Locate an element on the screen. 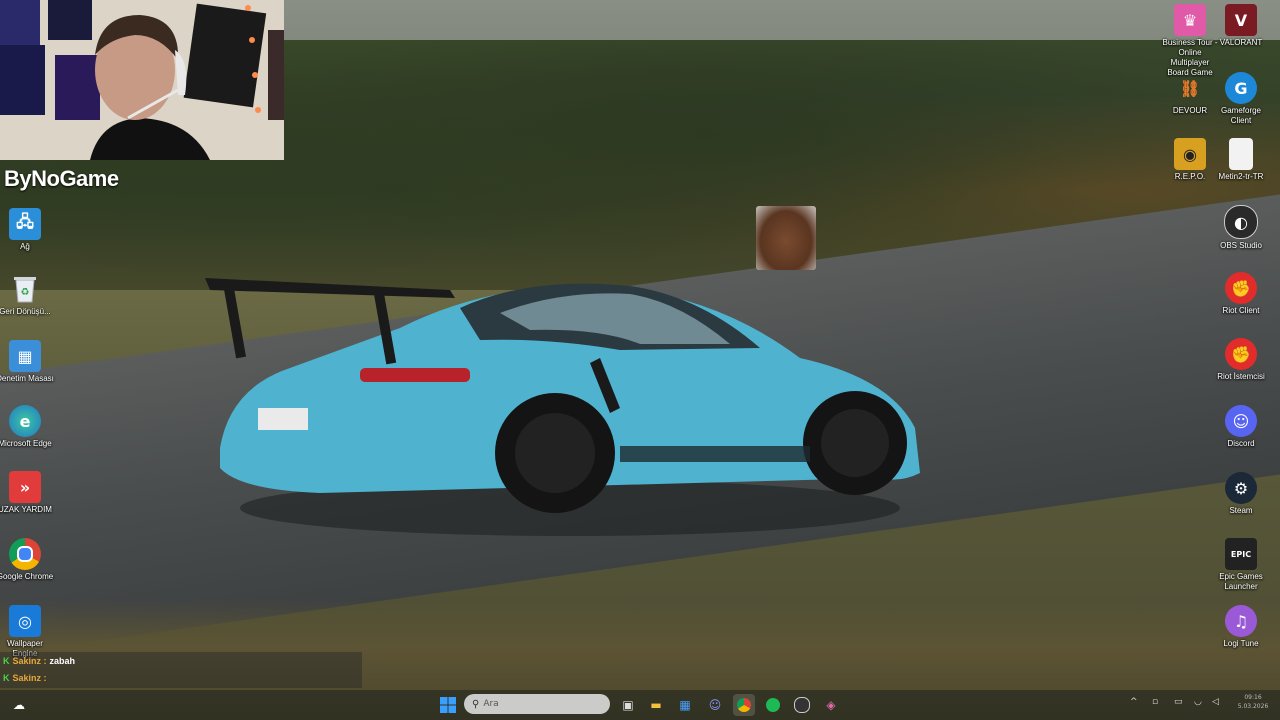 The height and width of the screenshot is (720, 1280). task-view-icon: ▣ is located at coordinates (628, 705).